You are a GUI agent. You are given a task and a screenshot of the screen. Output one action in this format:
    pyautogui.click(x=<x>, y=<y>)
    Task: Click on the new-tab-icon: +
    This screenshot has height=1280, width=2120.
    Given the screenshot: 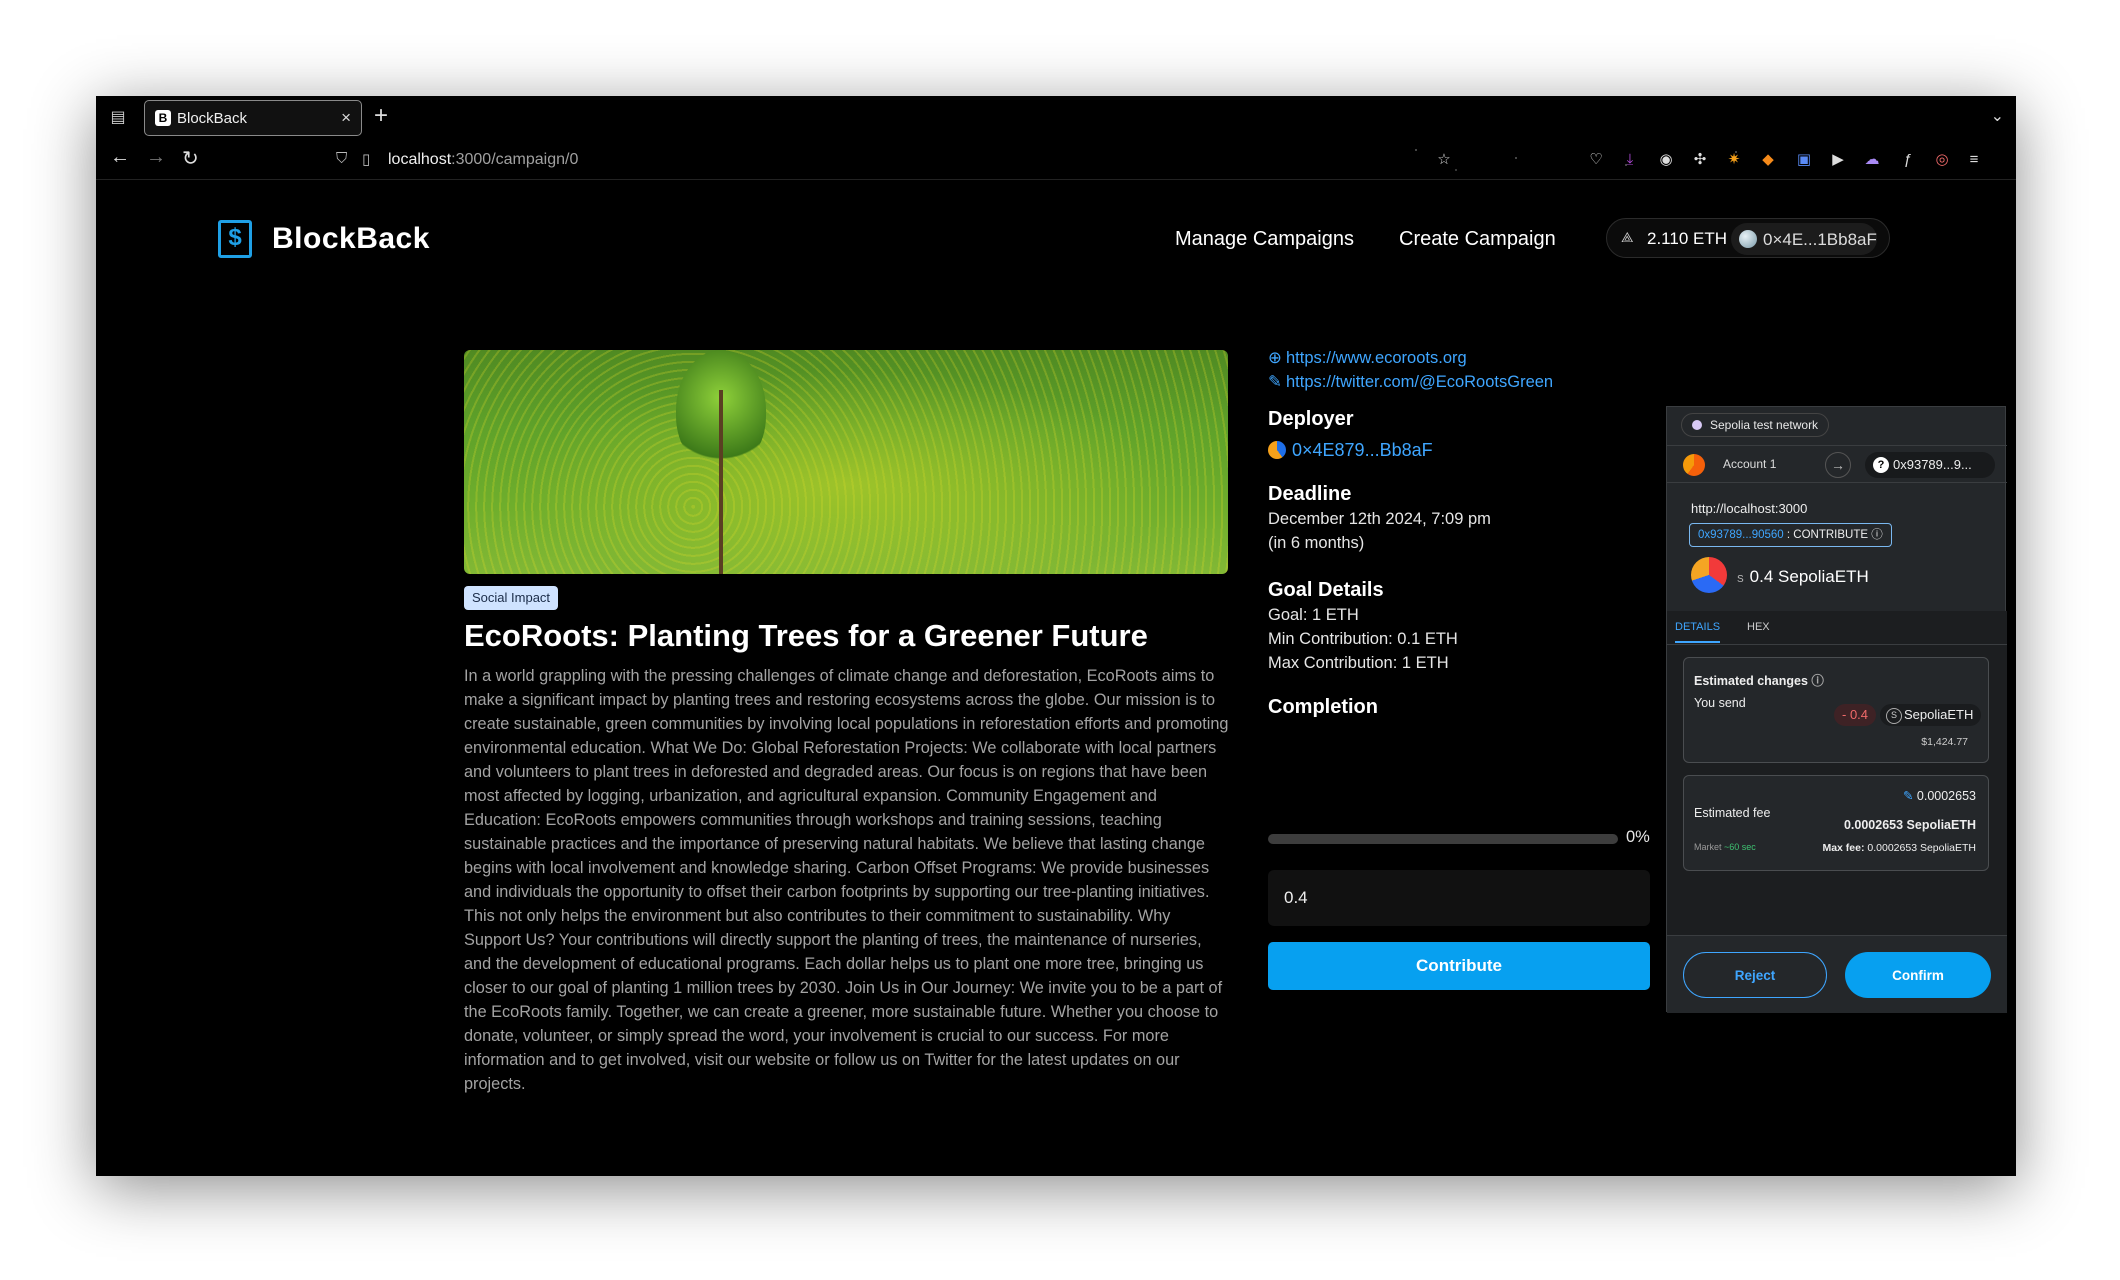 What is the action you would take?
    pyautogui.click(x=381, y=116)
    